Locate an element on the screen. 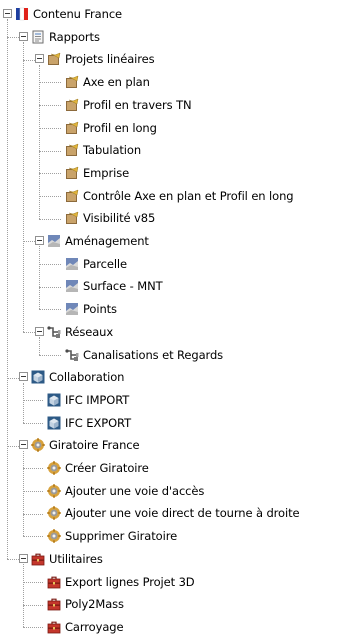  tree-node-label: Profil en long is located at coordinates (120, 127).